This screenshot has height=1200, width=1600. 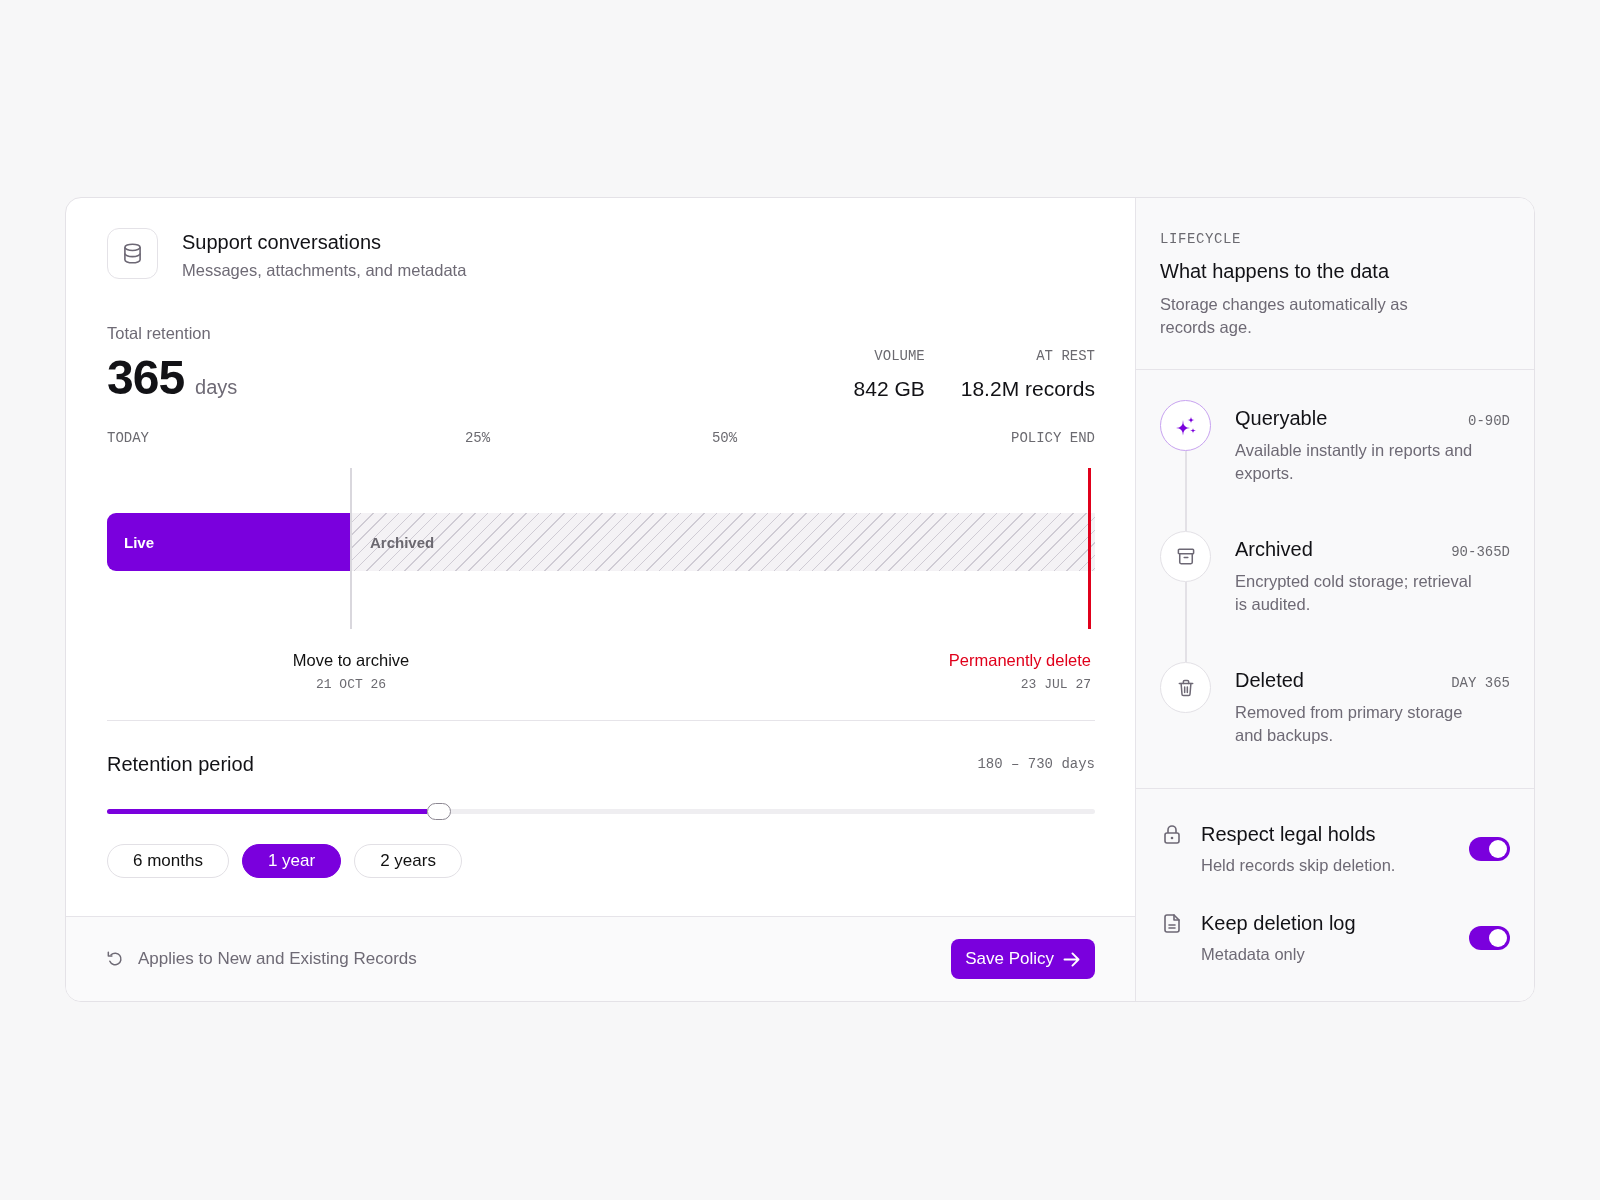 I want to click on panel-description: Storage changes automatically as records age., so click(x=1284, y=316).